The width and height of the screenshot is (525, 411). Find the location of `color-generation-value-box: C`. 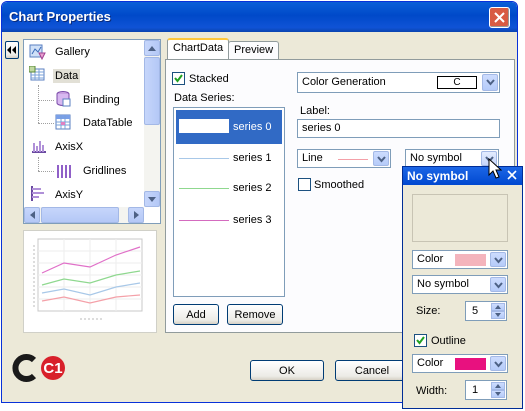

color-generation-value-box: C is located at coordinates (457, 82).